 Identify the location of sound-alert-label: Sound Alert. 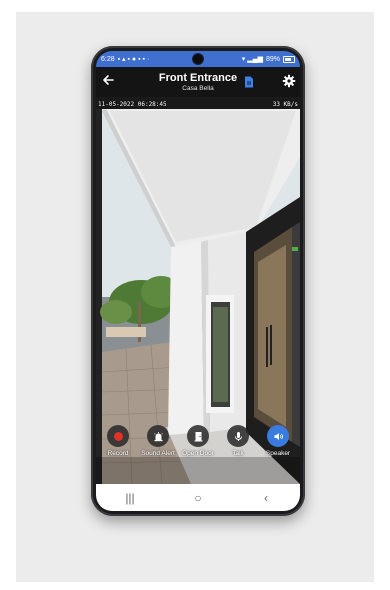
(158, 453).